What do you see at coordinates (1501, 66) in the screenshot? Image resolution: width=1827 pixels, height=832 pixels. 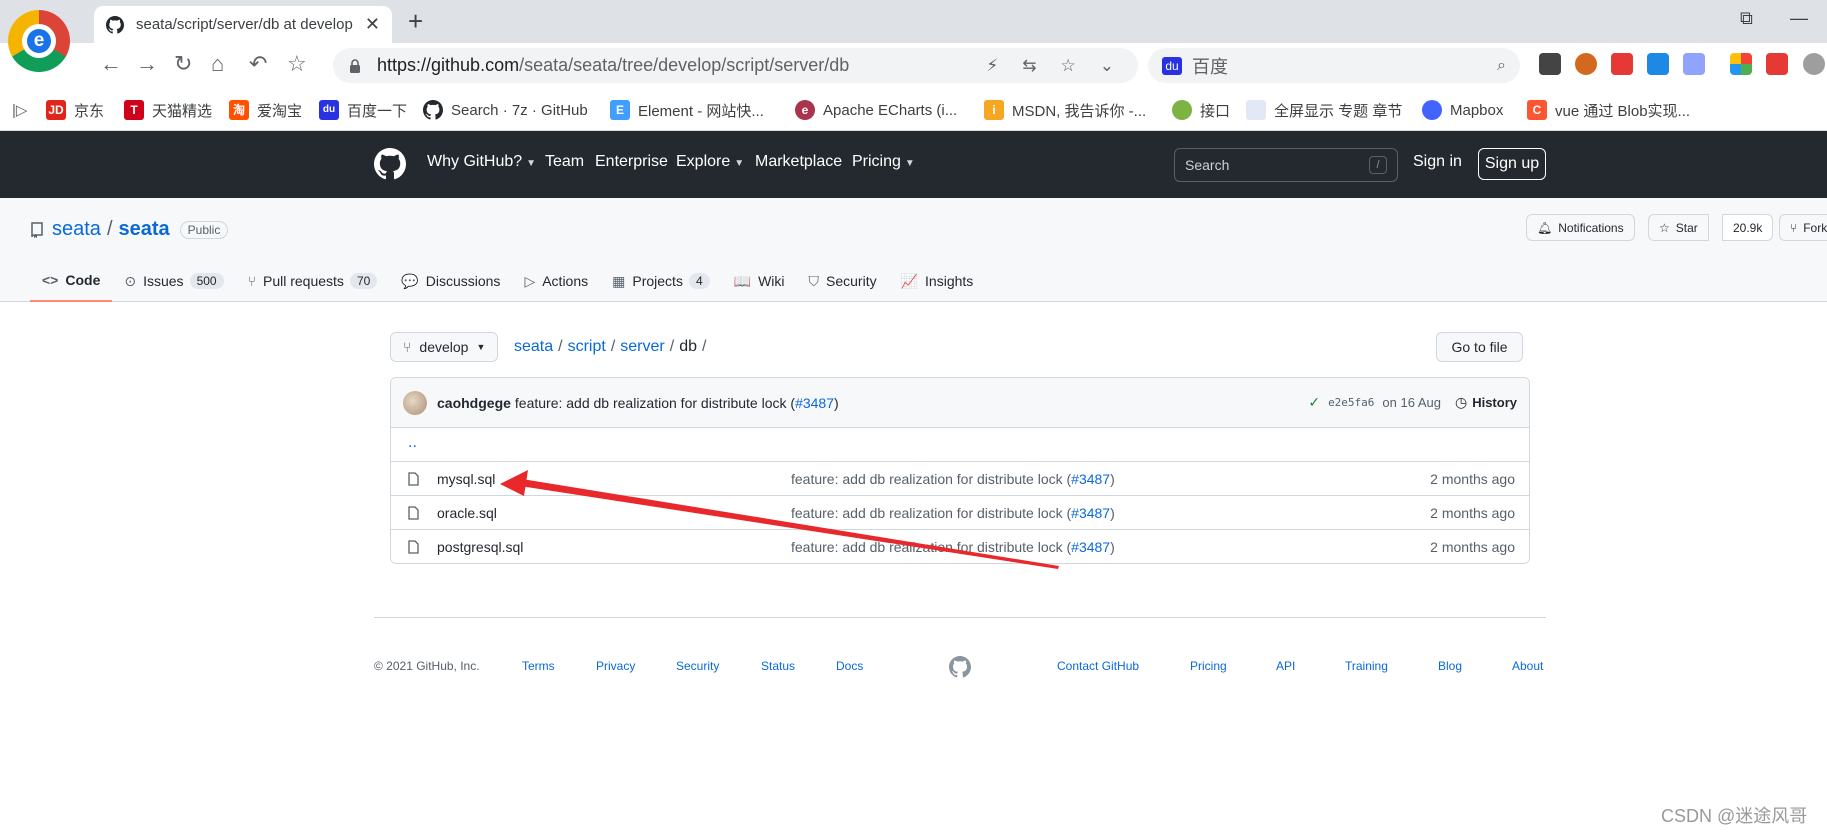 I see `search-icon: ⌕` at bounding box center [1501, 66].